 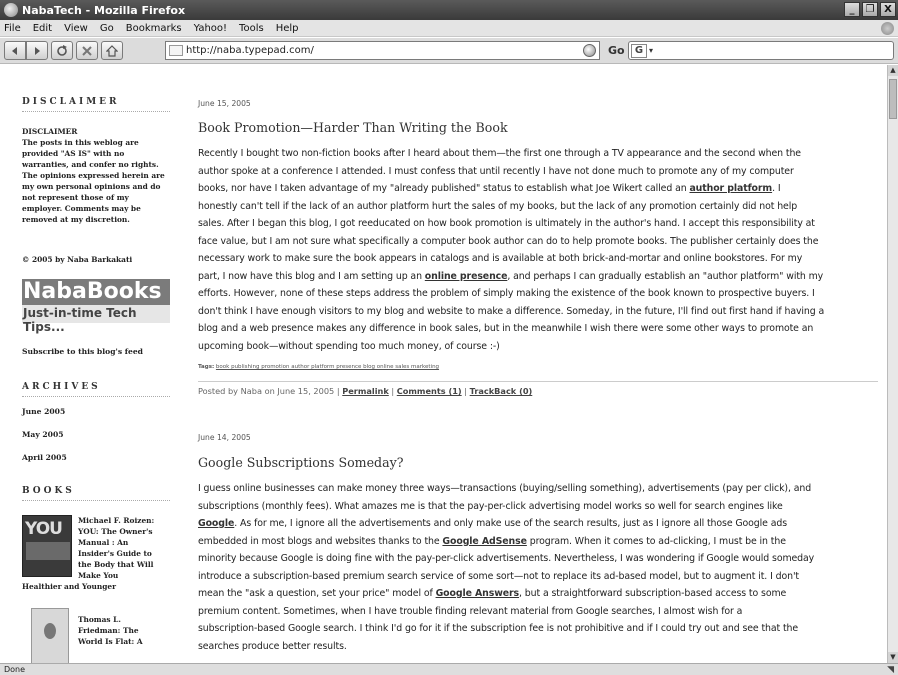 What do you see at coordinates (44, 457) in the screenshot?
I see `archive-link-april-2005: April 2005` at bounding box center [44, 457].